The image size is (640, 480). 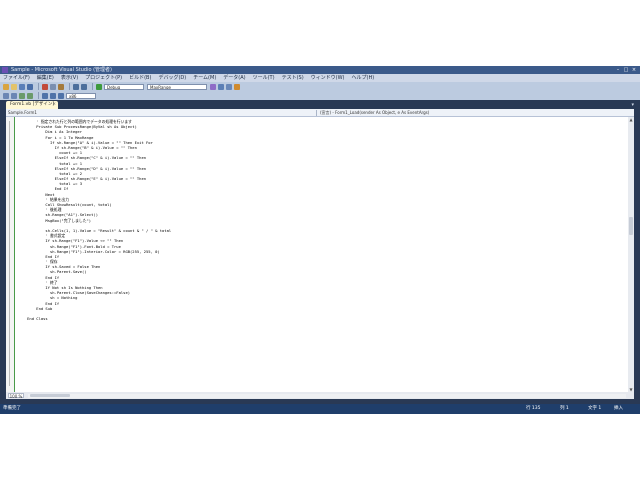 What do you see at coordinates (328, 78) in the screenshot?
I see `menu-window: ウィンドウ(W)` at bounding box center [328, 78].